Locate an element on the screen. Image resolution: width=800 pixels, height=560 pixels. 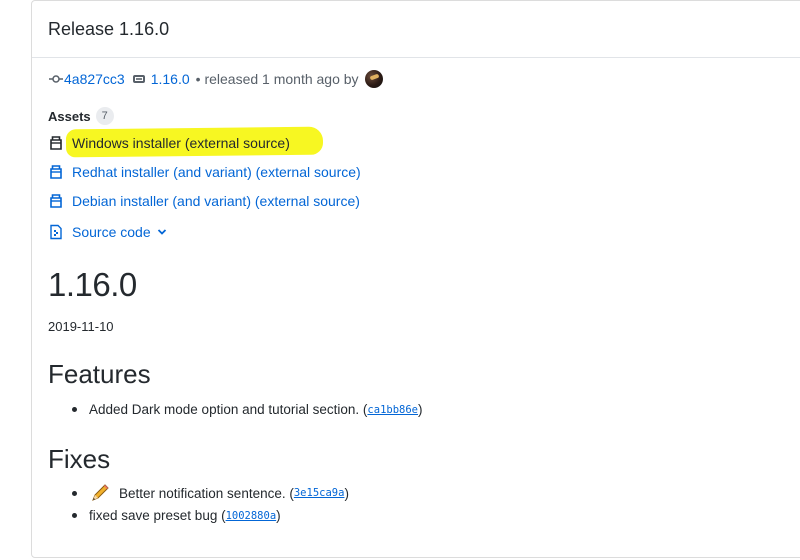
asset-item-source-code: Source code is located at coordinates (107, 232).